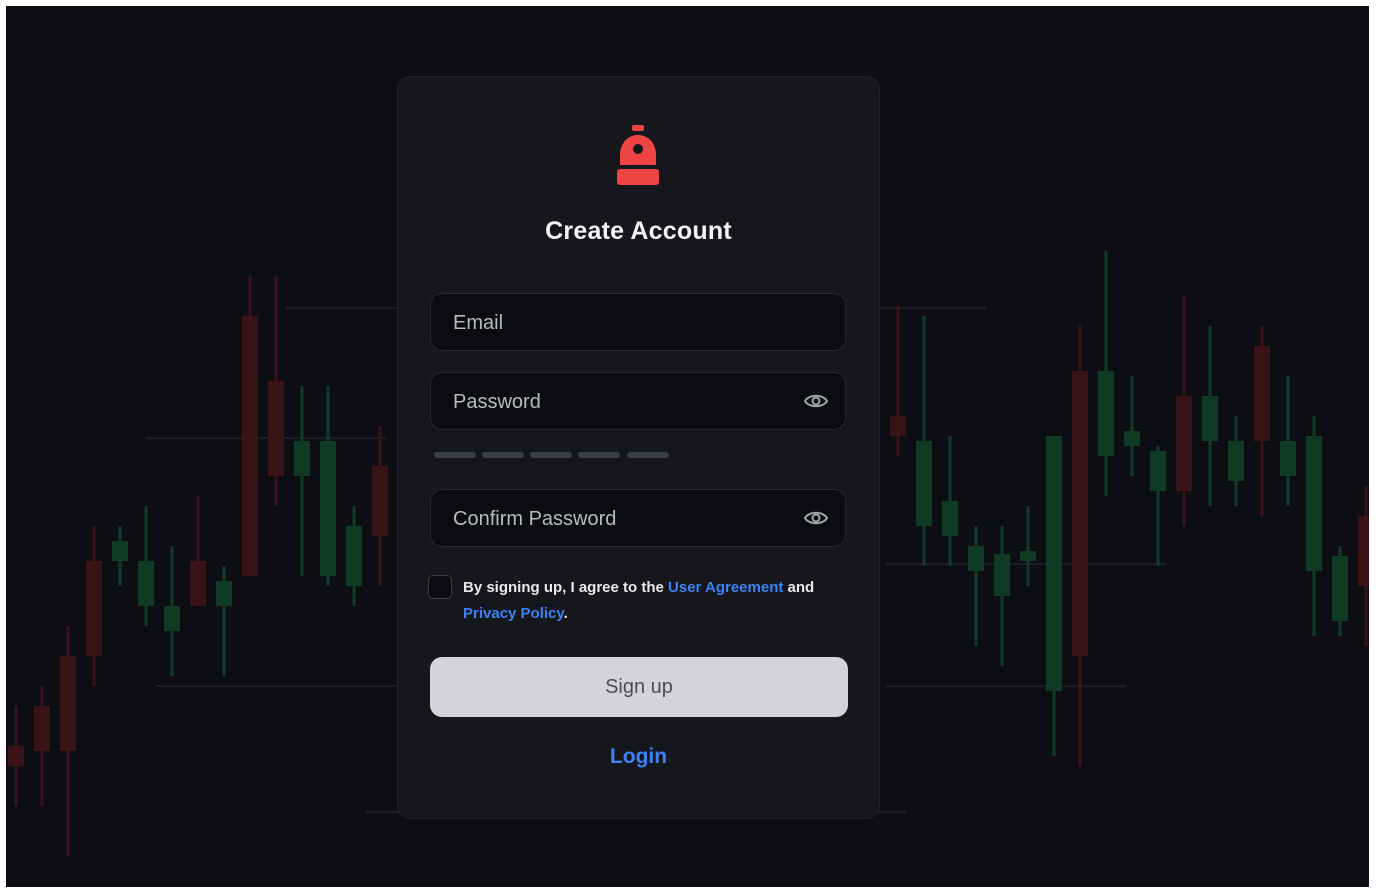  What do you see at coordinates (638, 231) in the screenshot?
I see `page-title: Create Account` at bounding box center [638, 231].